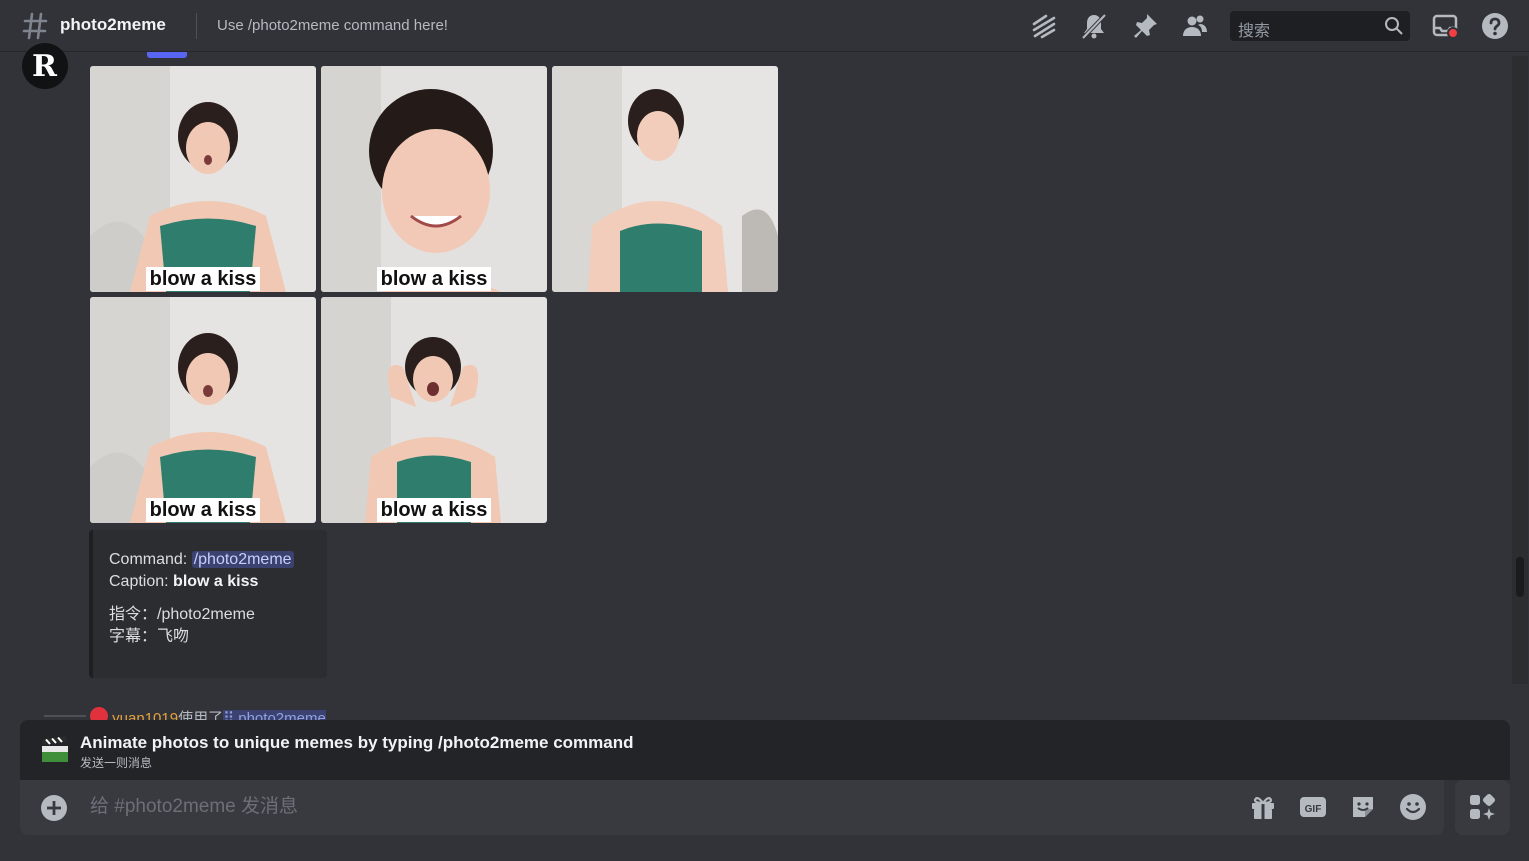 This screenshot has width=1529, height=861. I want to click on zh-command-value: /photo2meme, so click(206, 614).